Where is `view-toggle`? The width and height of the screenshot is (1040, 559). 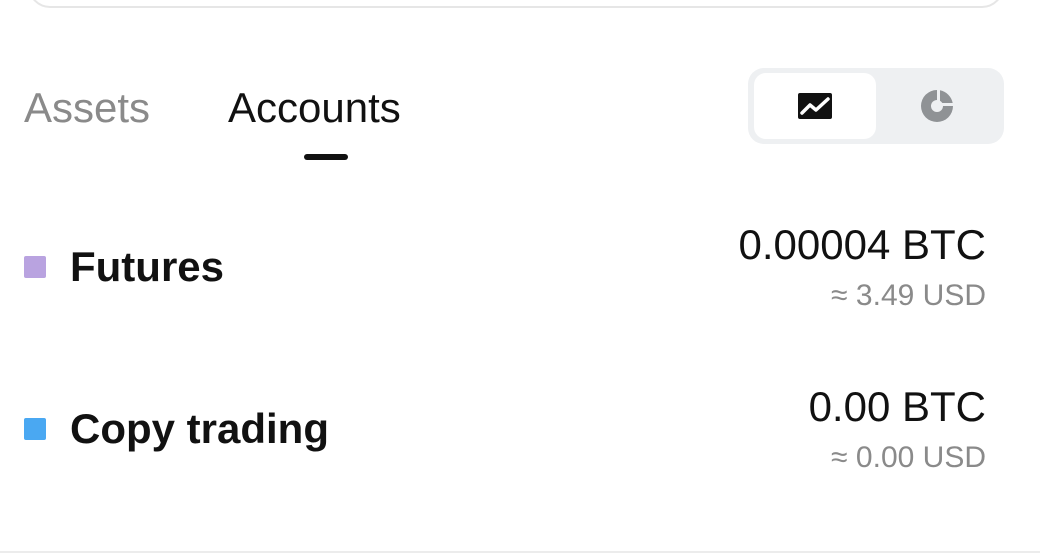
view-toggle is located at coordinates (876, 106).